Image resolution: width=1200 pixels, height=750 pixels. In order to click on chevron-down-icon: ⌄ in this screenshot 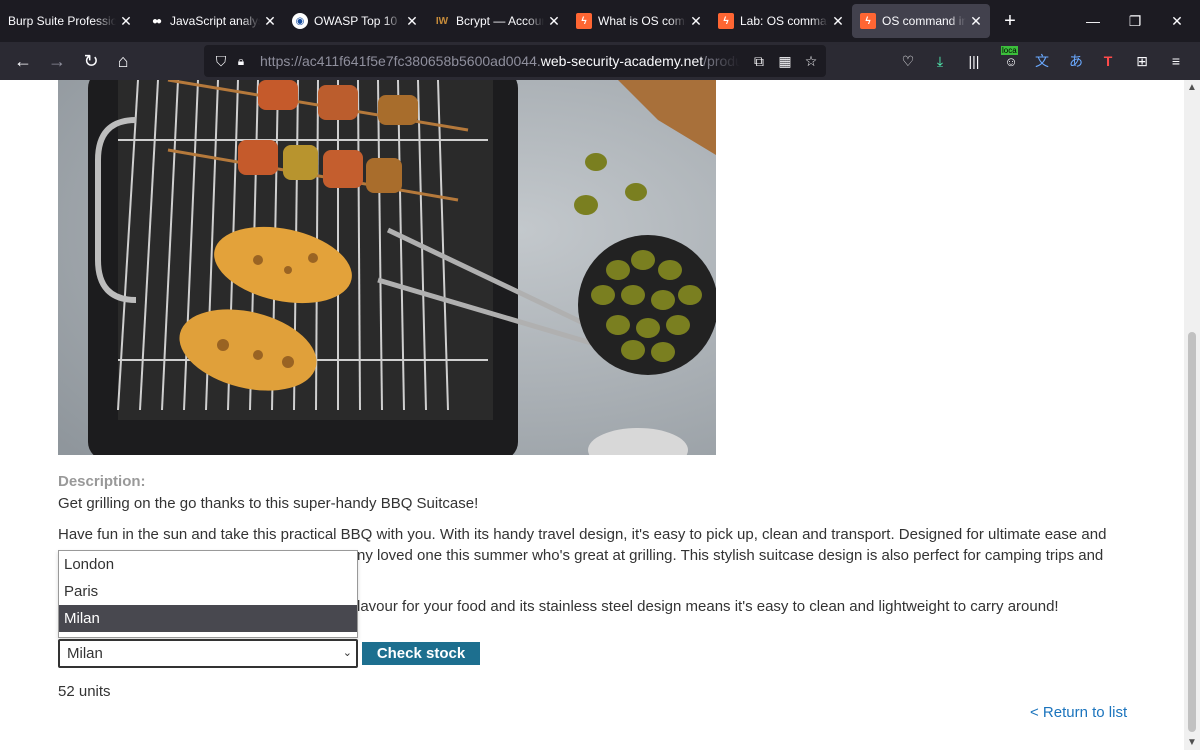, I will do `click(347, 653)`.